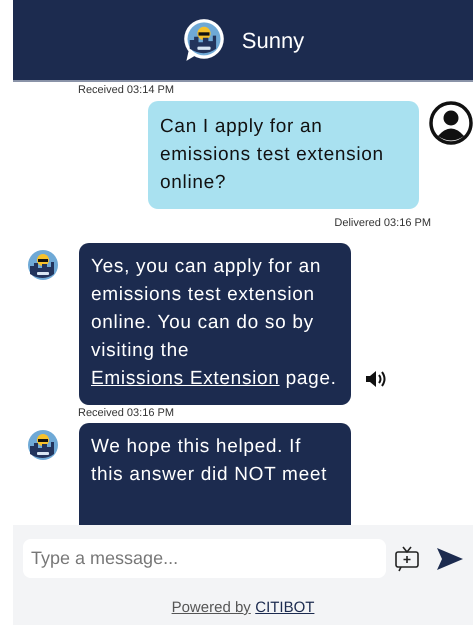 The height and width of the screenshot is (625, 473). What do you see at coordinates (283, 155) in the screenshot?
I see `user-message: Can I apply for an emissions test extension online?` at bounding box center [283, 155].